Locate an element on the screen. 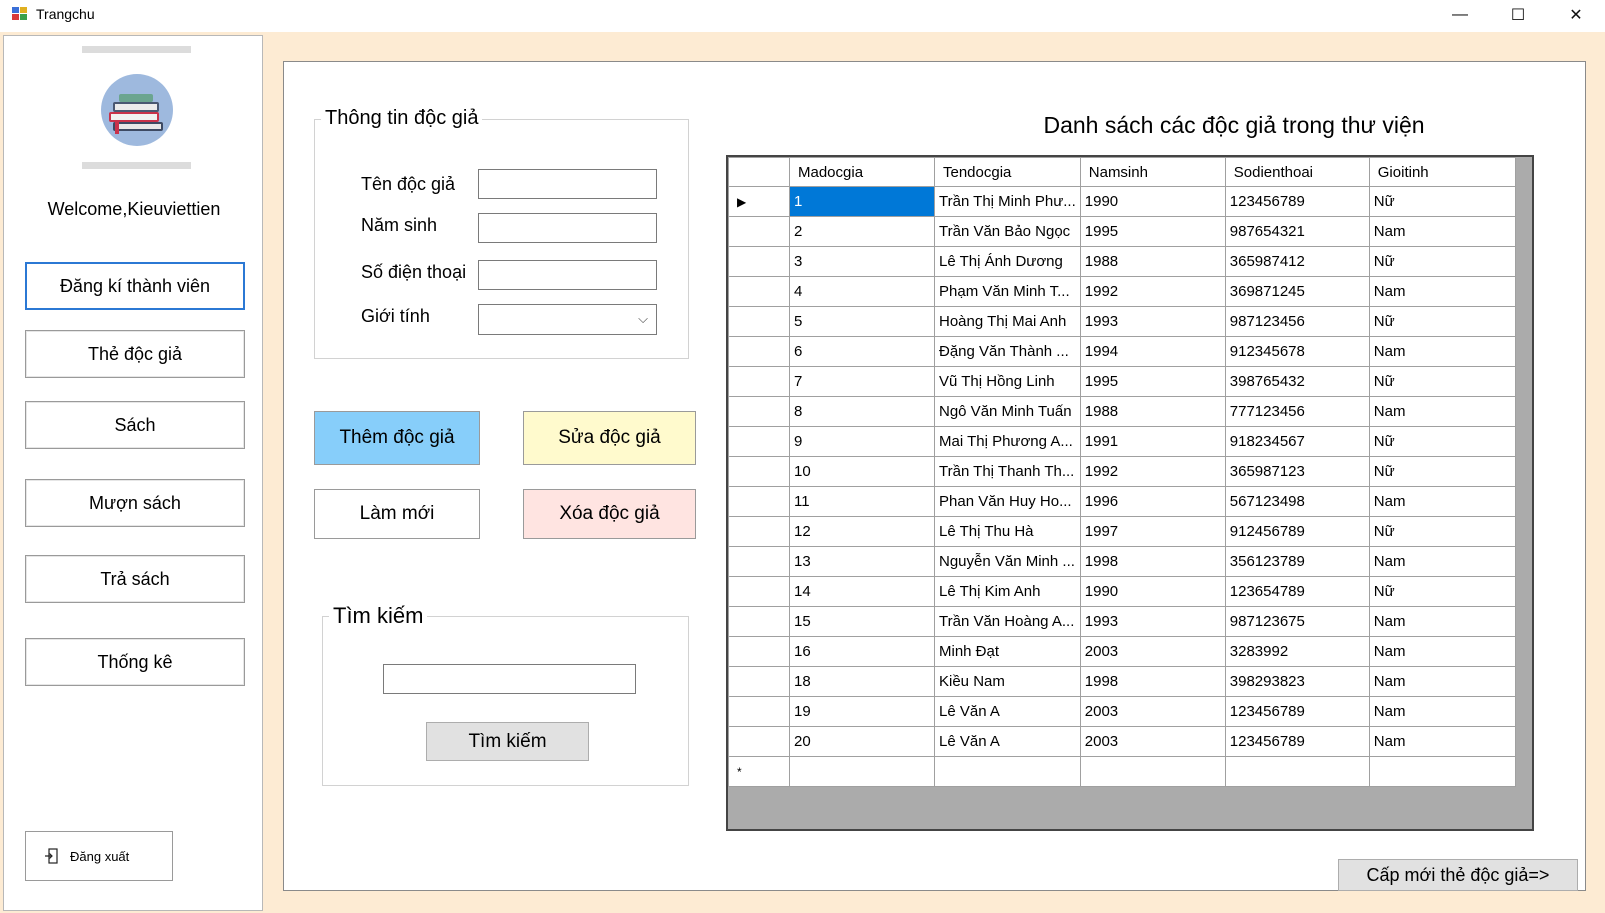 The width and height of the screenshot is (1605, 913). table-row: 3 Lê Thị Ánh Dương 1988 365987412 Nữ is located at coordinates (1122, 261).